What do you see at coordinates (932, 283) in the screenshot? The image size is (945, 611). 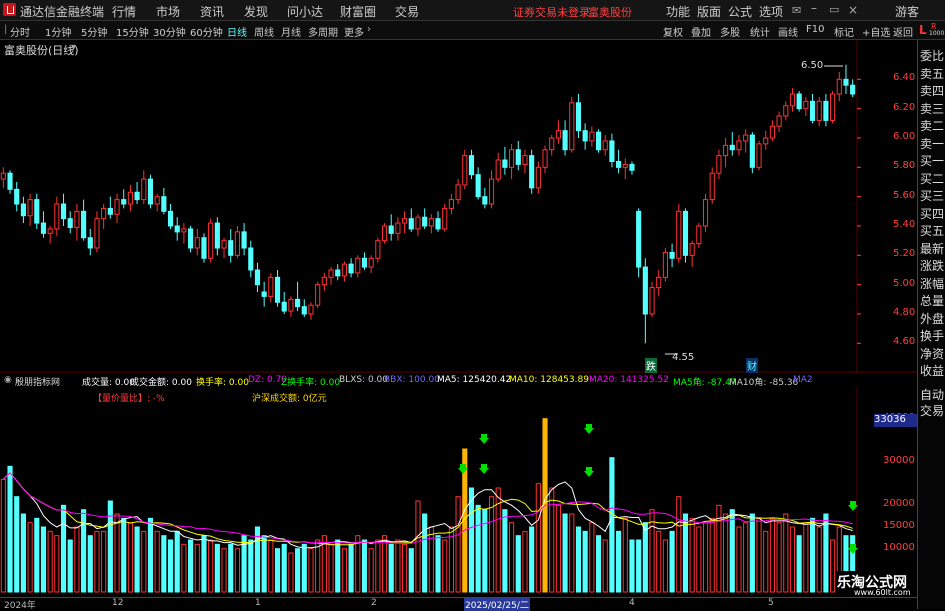 I see `sidebar-item: 涨幅` at bounding box center [932, 283].